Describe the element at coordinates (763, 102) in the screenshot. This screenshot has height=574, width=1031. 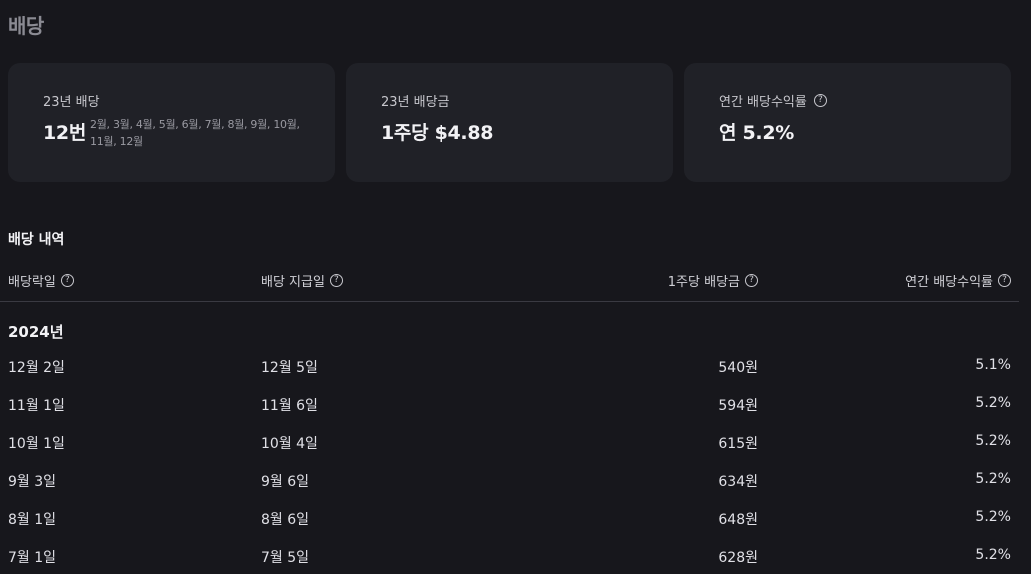
I see `card-label-text: 연간 배당수익률` at that location.